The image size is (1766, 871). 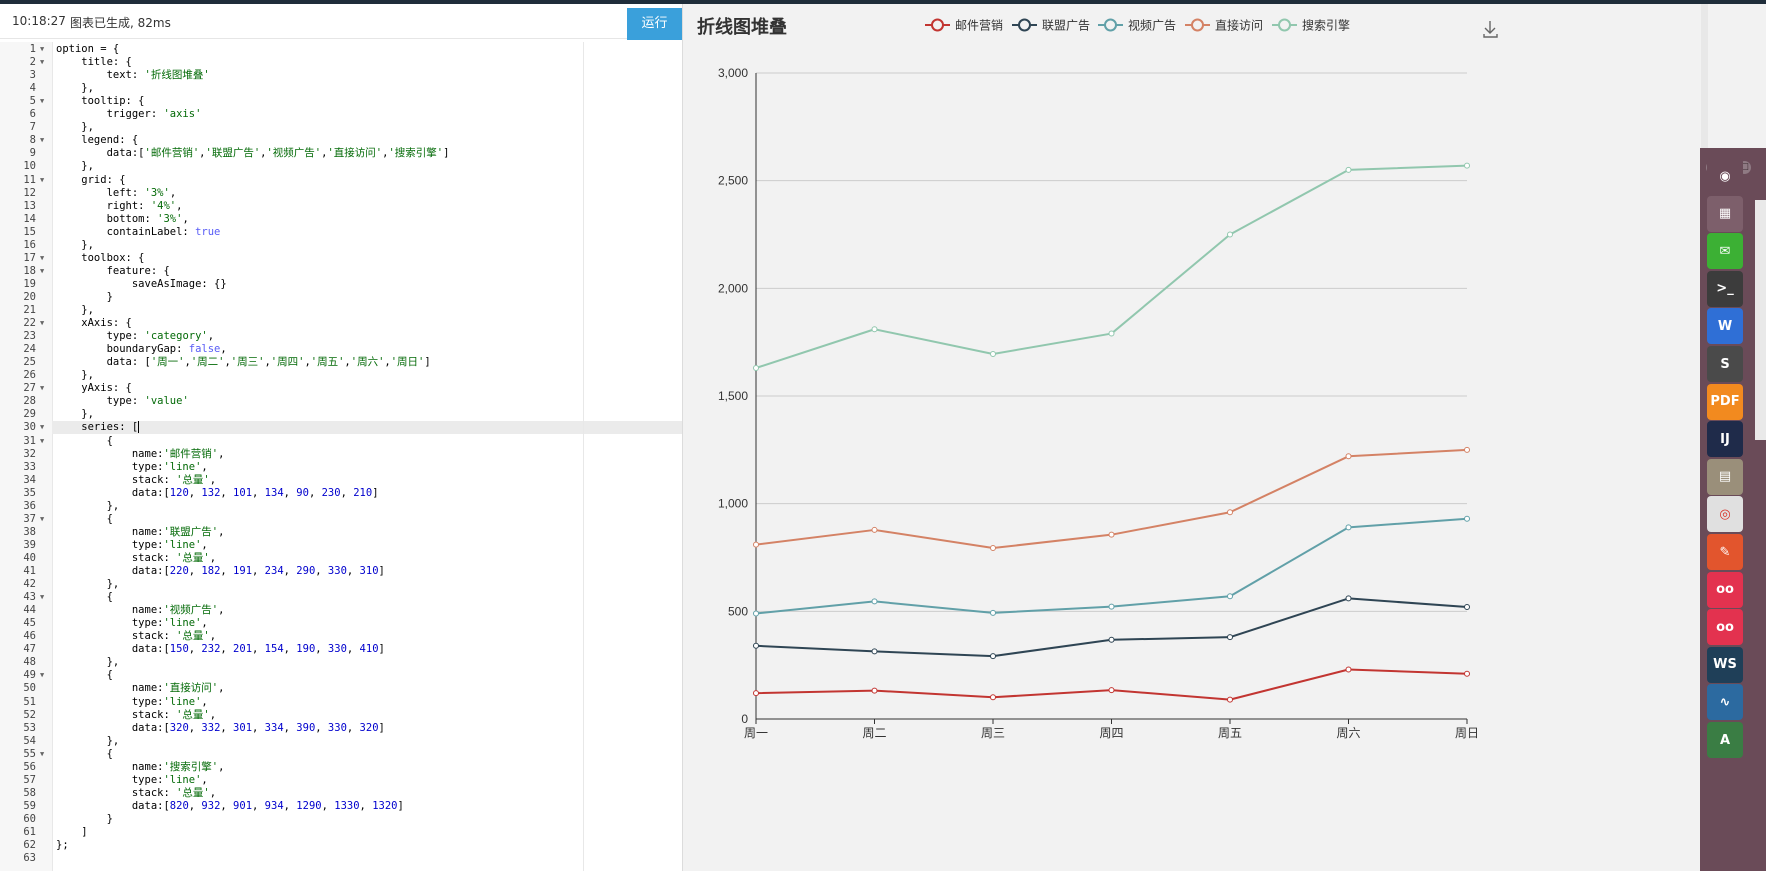 I want to click on sublime-text-icon: S, so click(x=1725, y=364).